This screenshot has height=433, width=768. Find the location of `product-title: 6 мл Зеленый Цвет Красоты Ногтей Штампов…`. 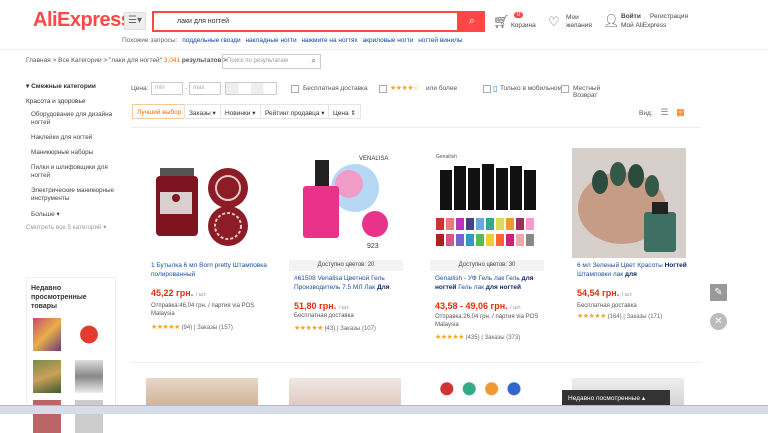

product-title: 6 мл Зеленый Цвет Красоты Ногтей Штампов… is located at coordinates (636, 270).